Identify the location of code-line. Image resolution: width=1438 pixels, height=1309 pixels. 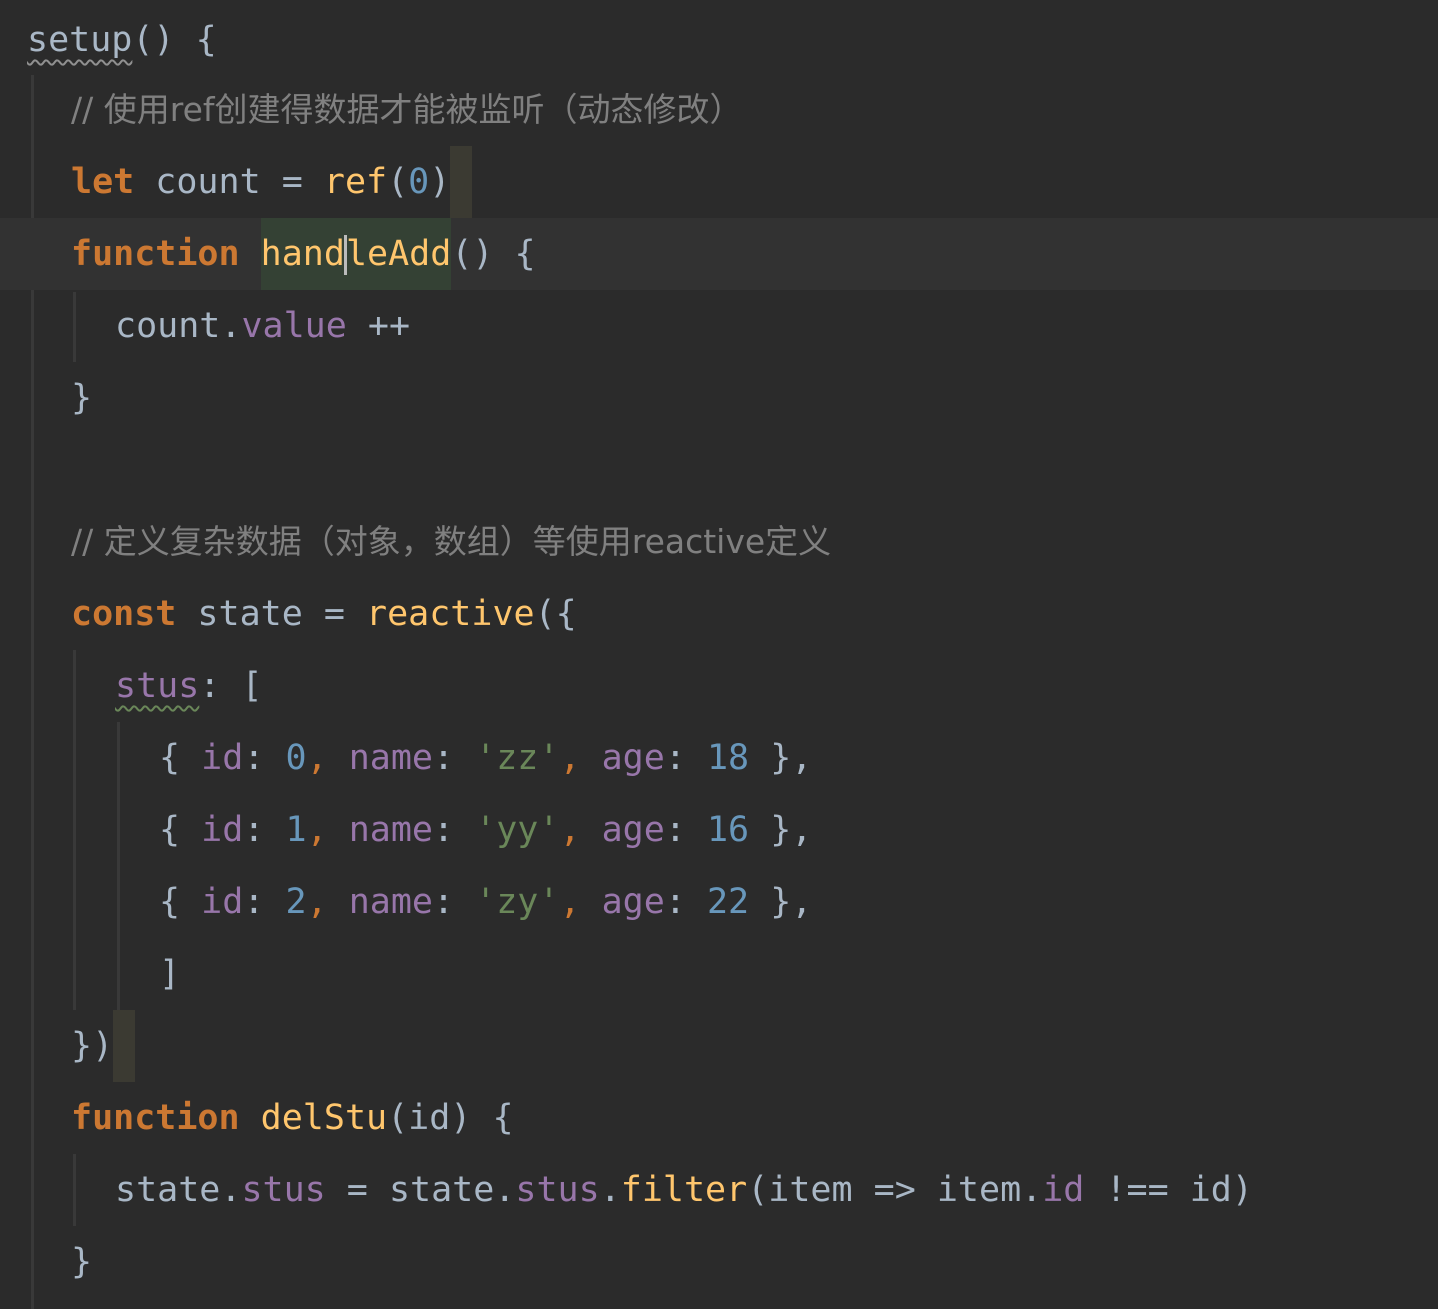
(719, 470).